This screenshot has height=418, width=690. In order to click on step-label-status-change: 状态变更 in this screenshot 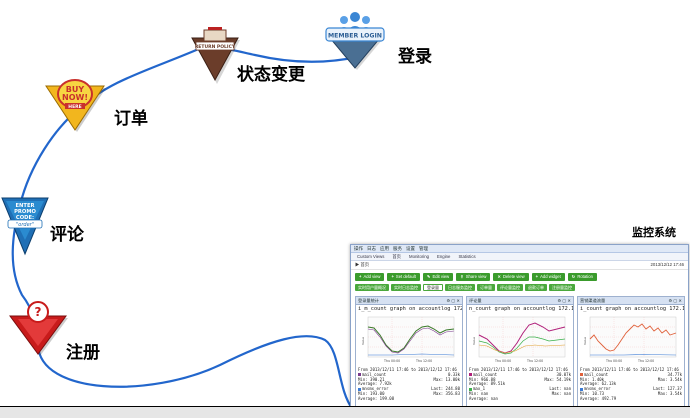, I will do `click(271, 75)`.